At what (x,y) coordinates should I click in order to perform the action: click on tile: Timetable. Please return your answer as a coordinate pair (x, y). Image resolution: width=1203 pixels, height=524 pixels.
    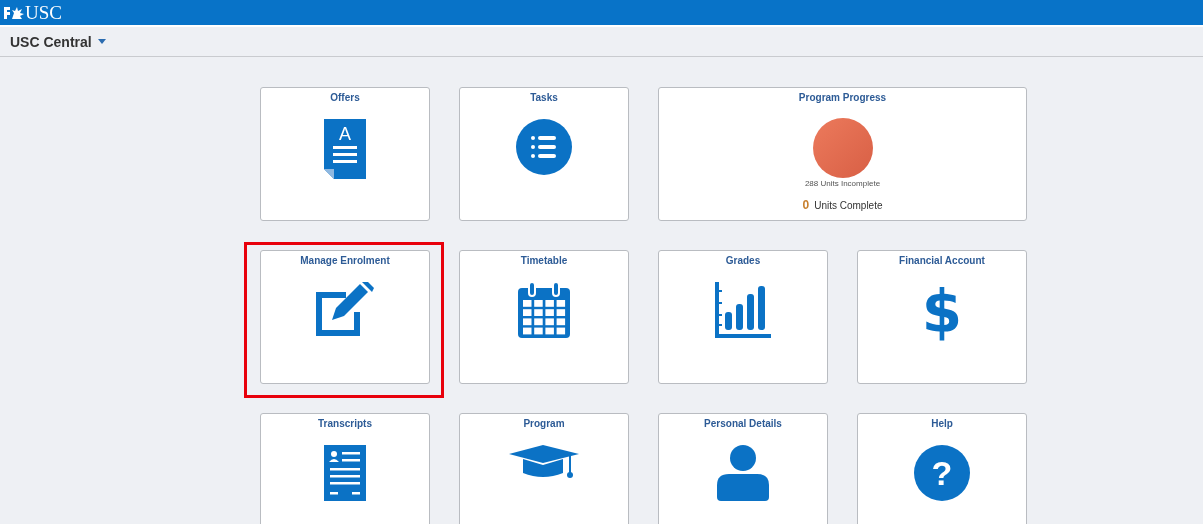
    Looking at the image, I should click on (544, 317).